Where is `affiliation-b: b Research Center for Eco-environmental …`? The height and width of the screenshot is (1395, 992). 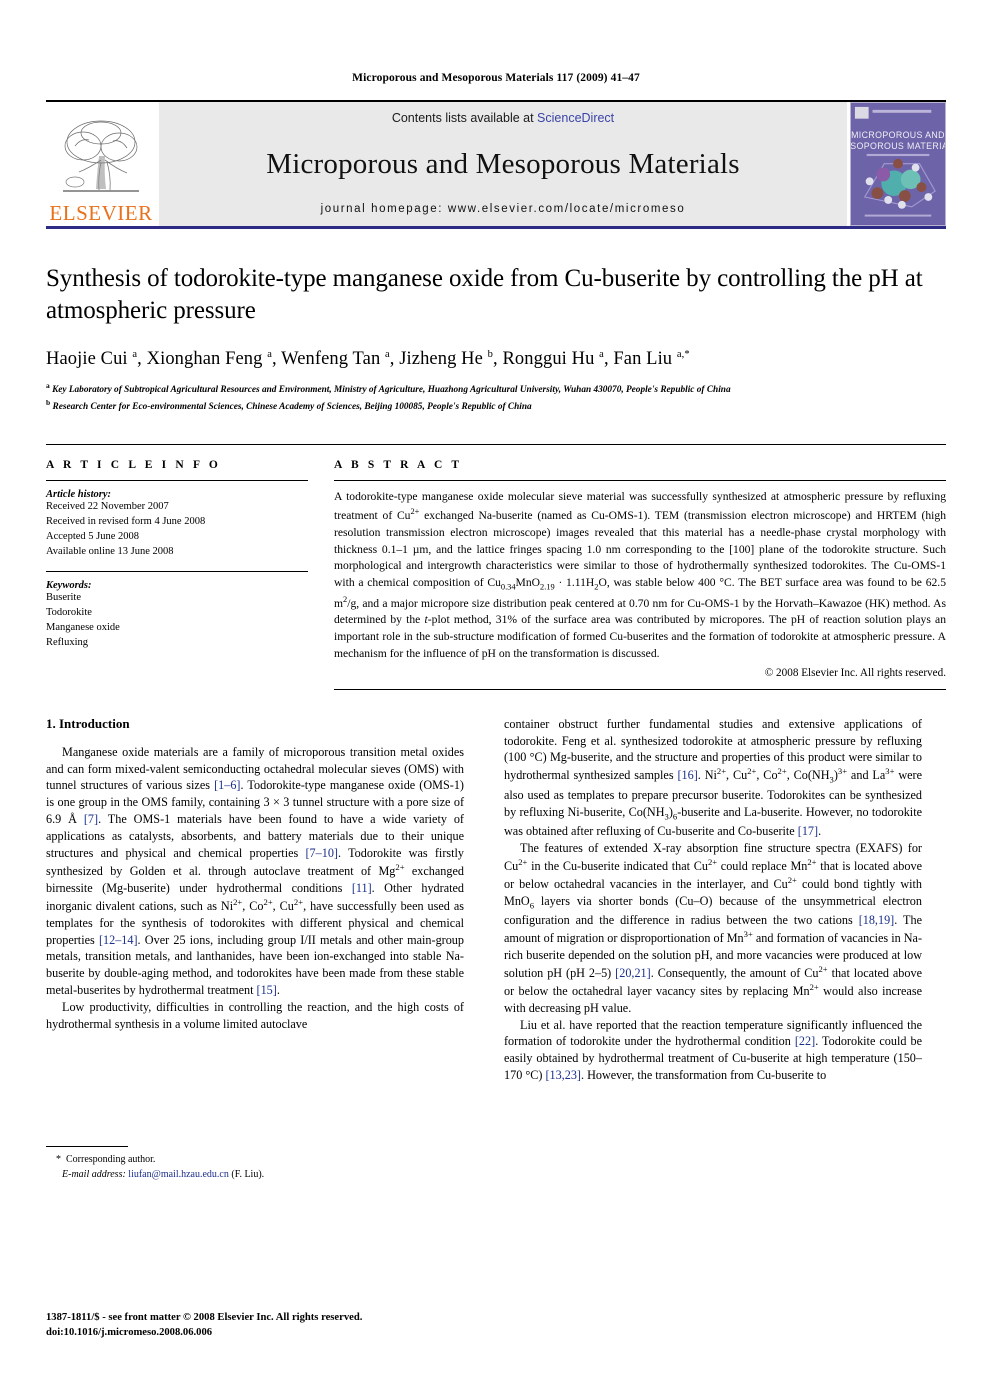 affiliation-b: b Research Center for Eco-environmental … is located at coordinates (289, 404).